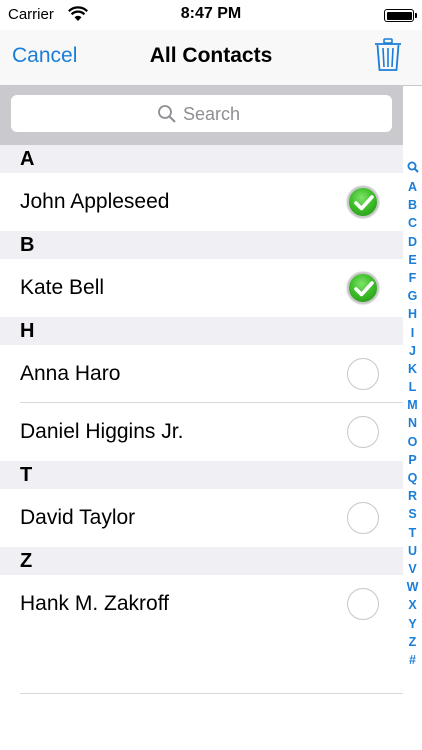 The image size is (422, 750). I want to click on contact-name: Daniel Higgins Jr., so click(102, 431).